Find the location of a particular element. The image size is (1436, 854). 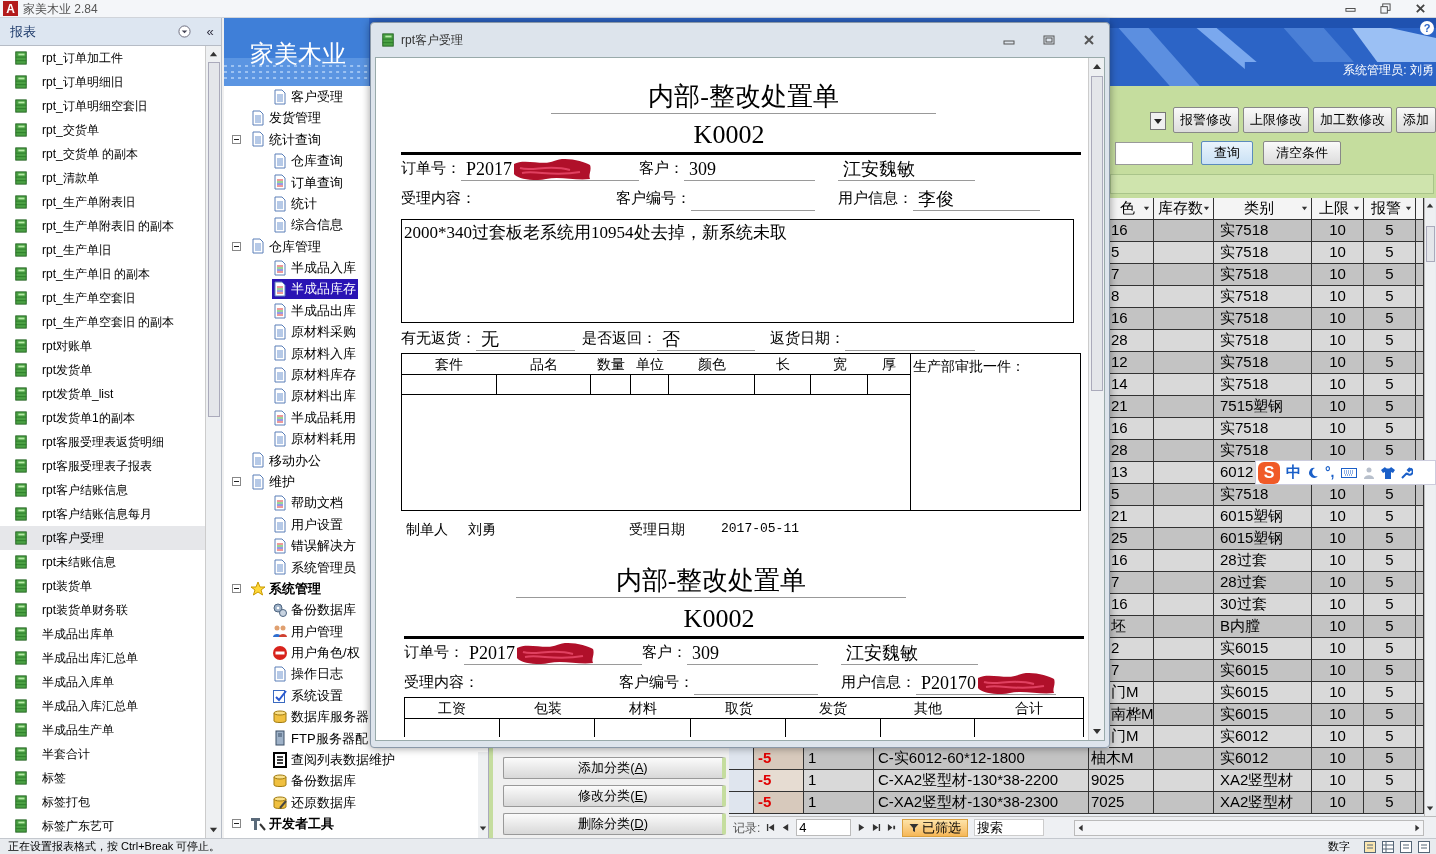

tree-item: 系统管理员 is located at coordinates (315, 567).